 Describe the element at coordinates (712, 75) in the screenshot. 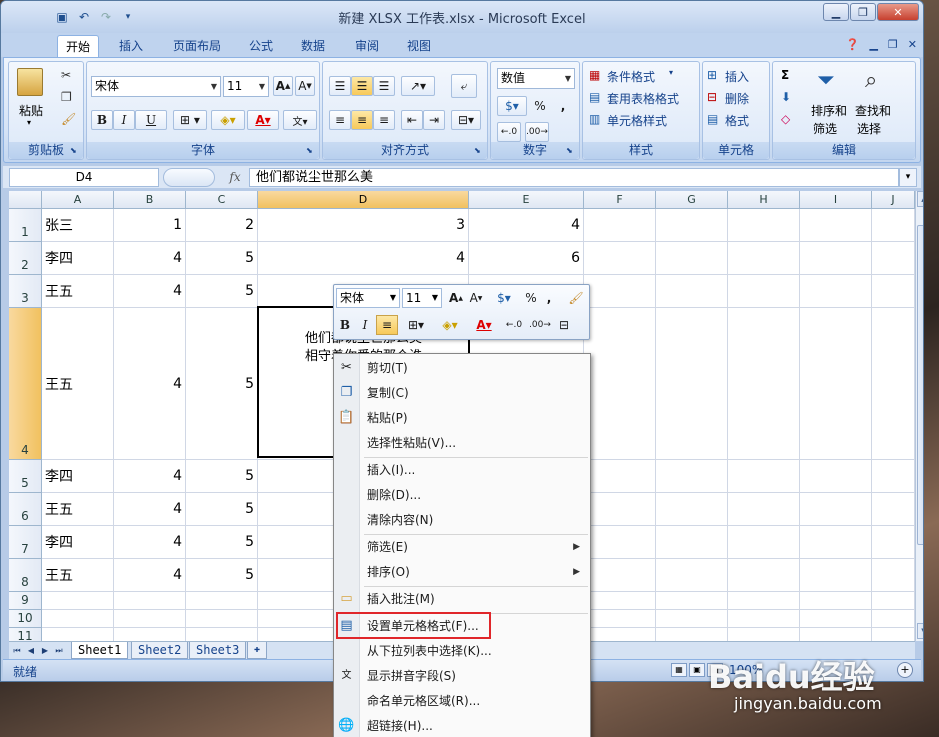

I see `insert-cells-icon: ⊞` at that location.